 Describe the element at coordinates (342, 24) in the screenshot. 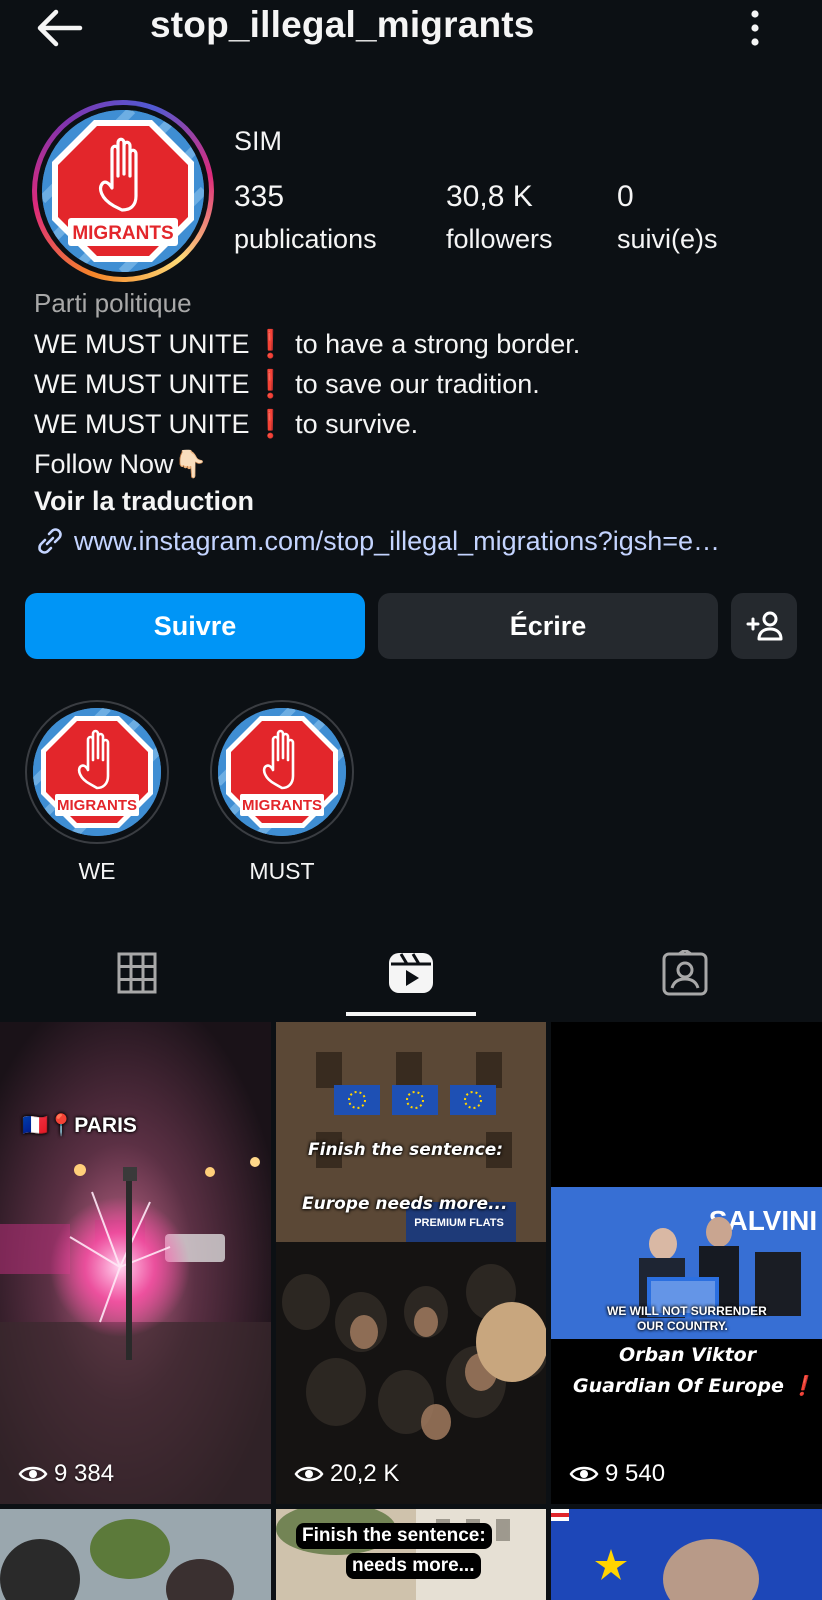

I see `profile-username: stop_illegal_migrants` at that location.